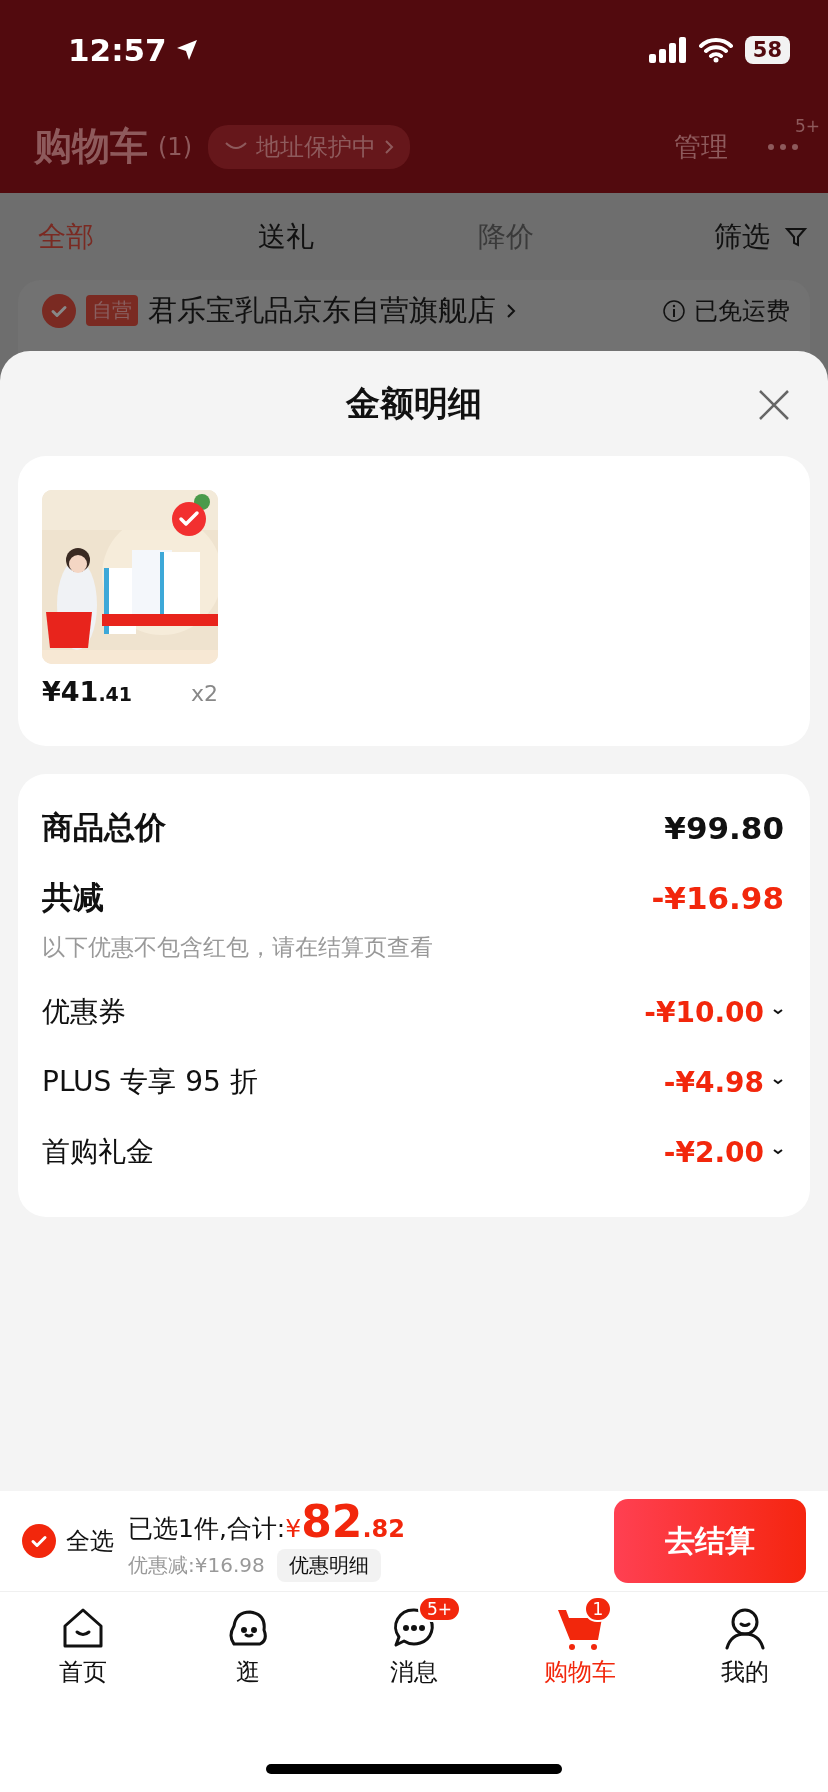  I want to click on notification-badge: 5+, so click(440, 1609).